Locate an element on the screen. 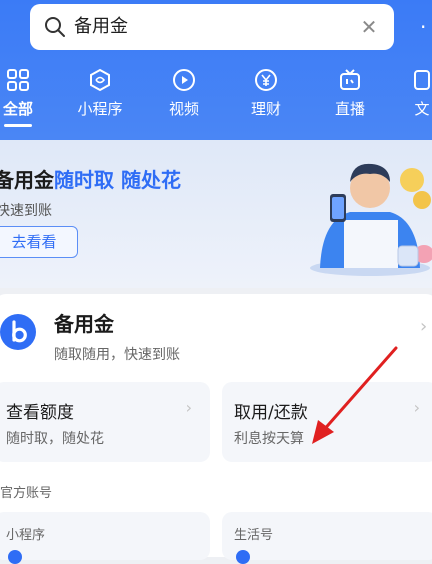  beiyongjin-logo is located at coordinates (18, 332).